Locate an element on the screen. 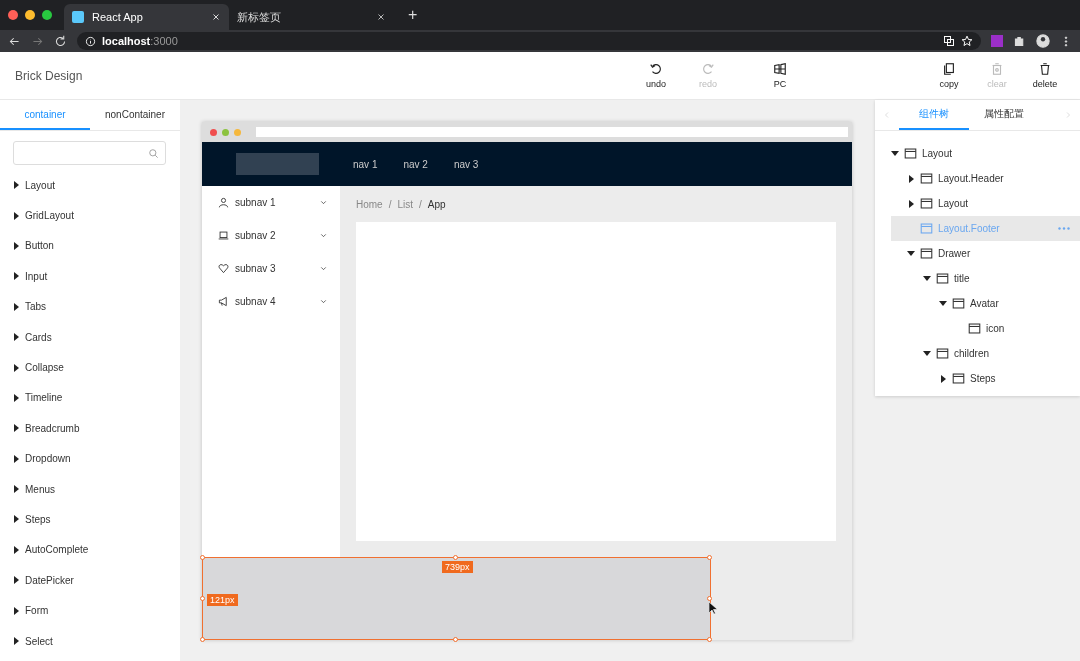 This screenshot has height=661, width=1080. component-item: Layout is located at coordinates (90, 185).